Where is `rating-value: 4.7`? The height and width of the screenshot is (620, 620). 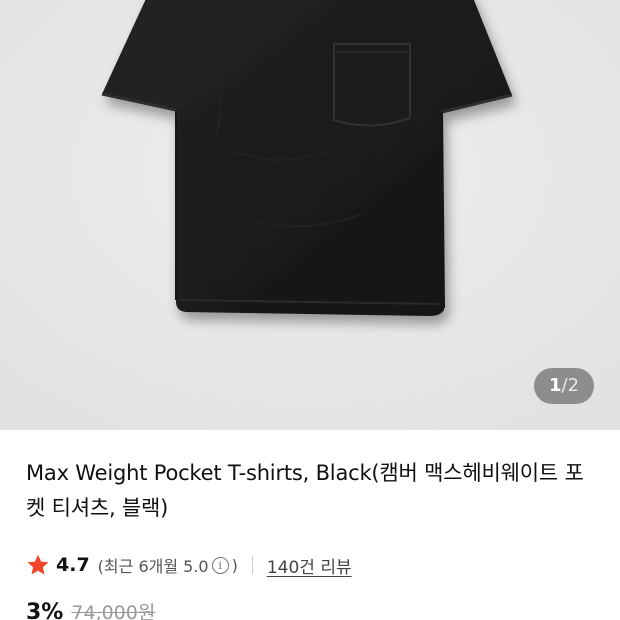 rating-value: 4.7 is located at coordinates (73, 565).